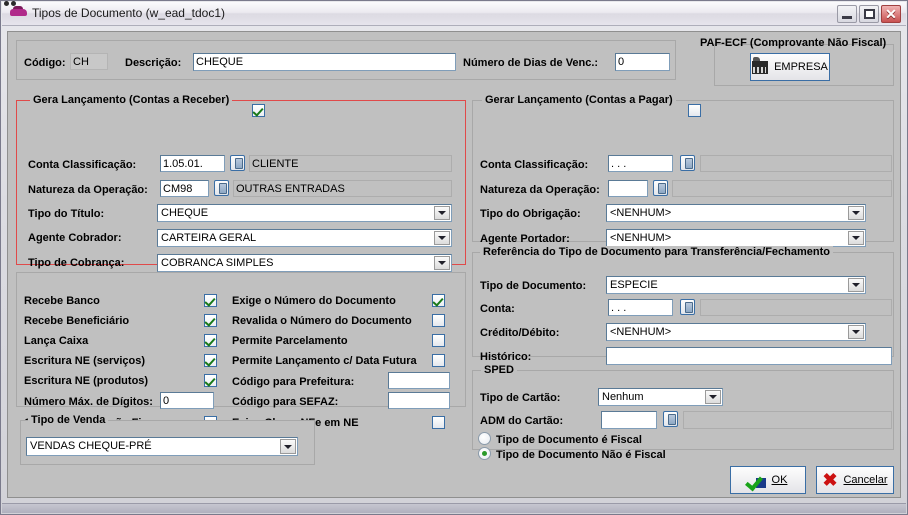 Image resolution: width=908 pixels, height=515 pixels. I want to click on codigo-label: Código:, so click(45, 63).